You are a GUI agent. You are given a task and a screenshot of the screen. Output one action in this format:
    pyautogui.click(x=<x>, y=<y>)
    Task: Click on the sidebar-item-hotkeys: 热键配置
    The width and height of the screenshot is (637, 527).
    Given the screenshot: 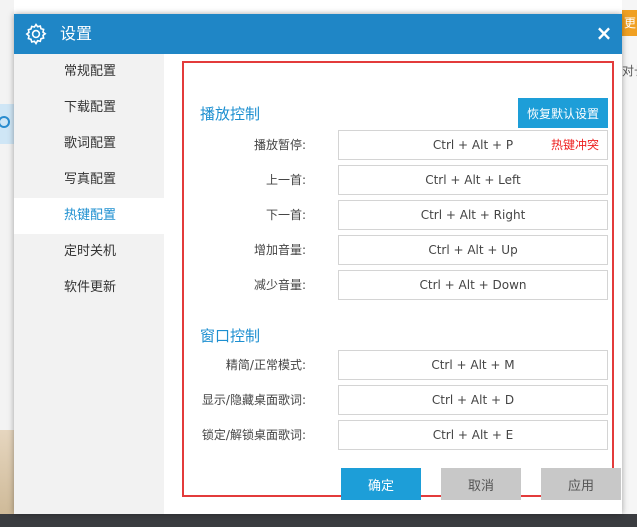 What is the action you would take?
    pyautogui.click(x=89, y=216)
    